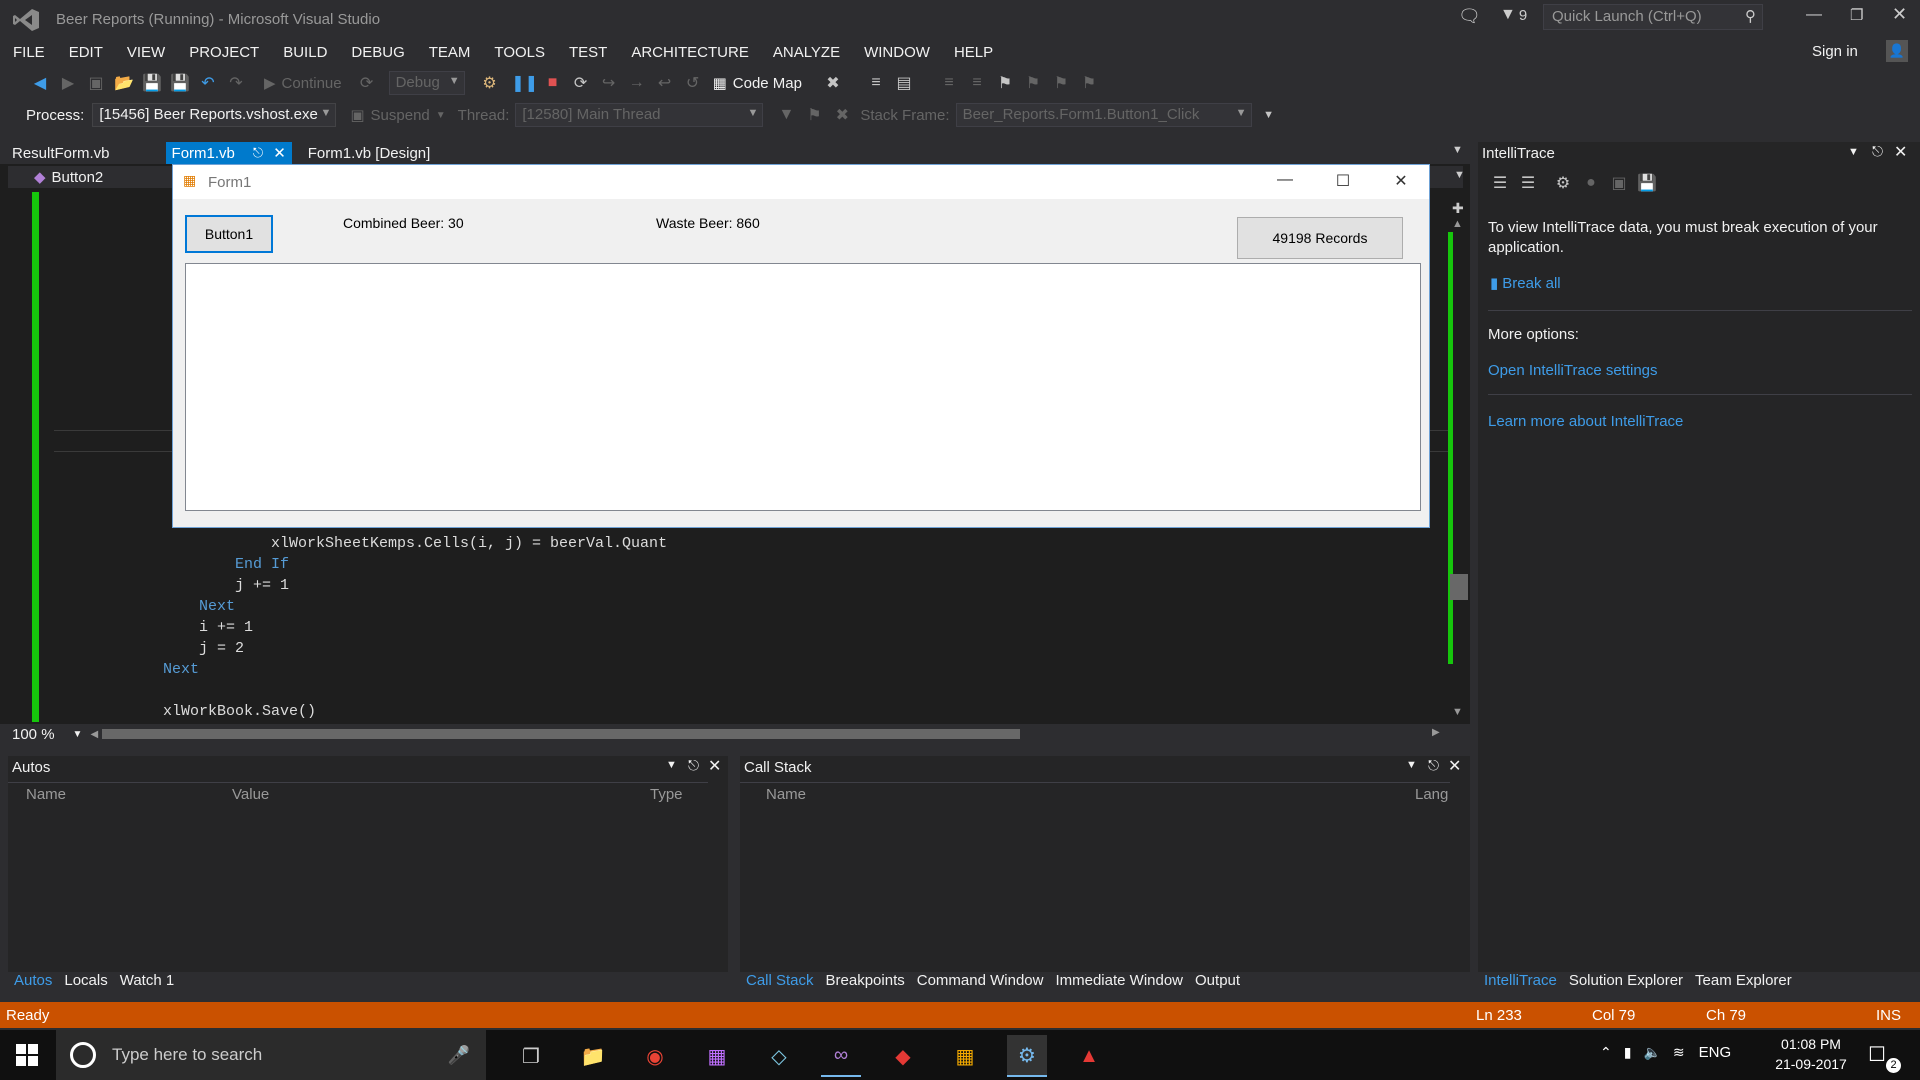  What do you see at coordinates (1500, 183) in the screenshot?
I see `list-view-icon: ☰` at bounding box center [1500, 183].